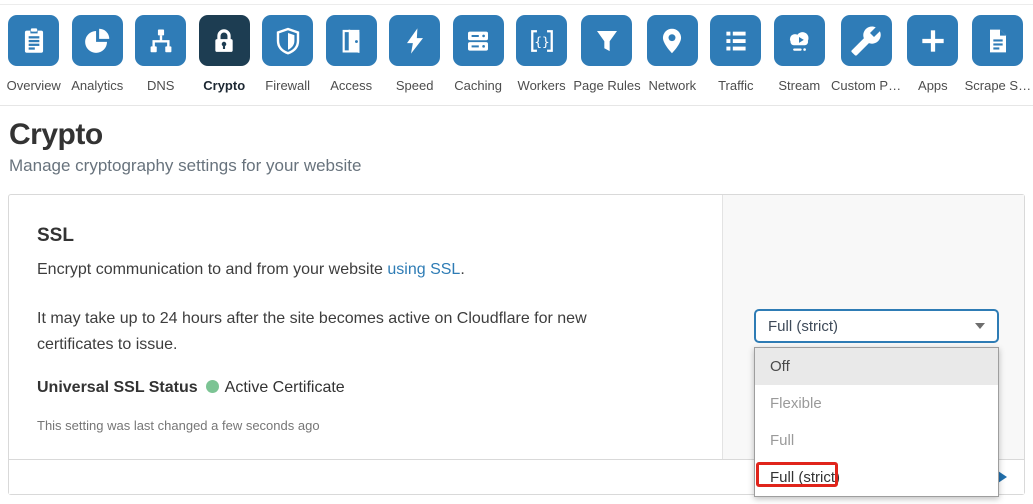 Image resolution: width=1033 pixels, height=504 pixels. I want to click on stream-icon, so click(799, 41).